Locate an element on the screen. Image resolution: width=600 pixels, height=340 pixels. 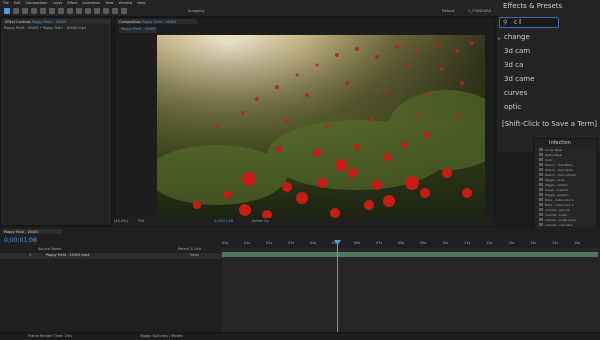
camera-tool-icon is located at coordinates (43, 11).